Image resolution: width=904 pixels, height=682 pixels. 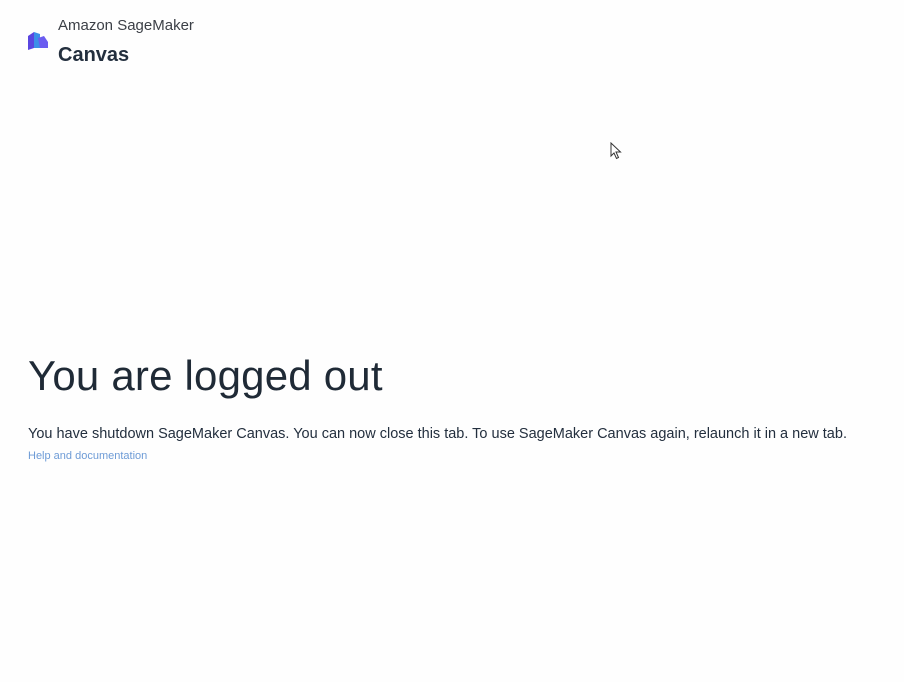 I want to click on app-header: Amazon SageMaker Canvas, so click(x=452, y=41).